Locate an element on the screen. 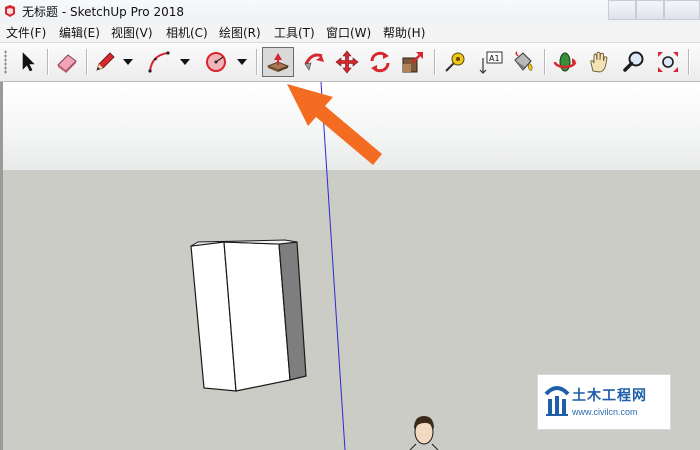  watermark-logo: 土木工程网 www.civilcn.com is located at coordinates (604, 402).